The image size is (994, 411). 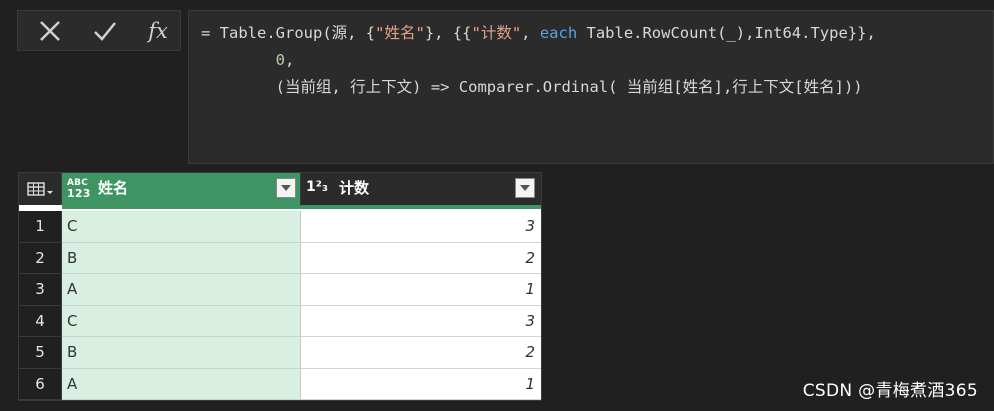 I want to click on row-number: 1, so click(x=40, y=227).